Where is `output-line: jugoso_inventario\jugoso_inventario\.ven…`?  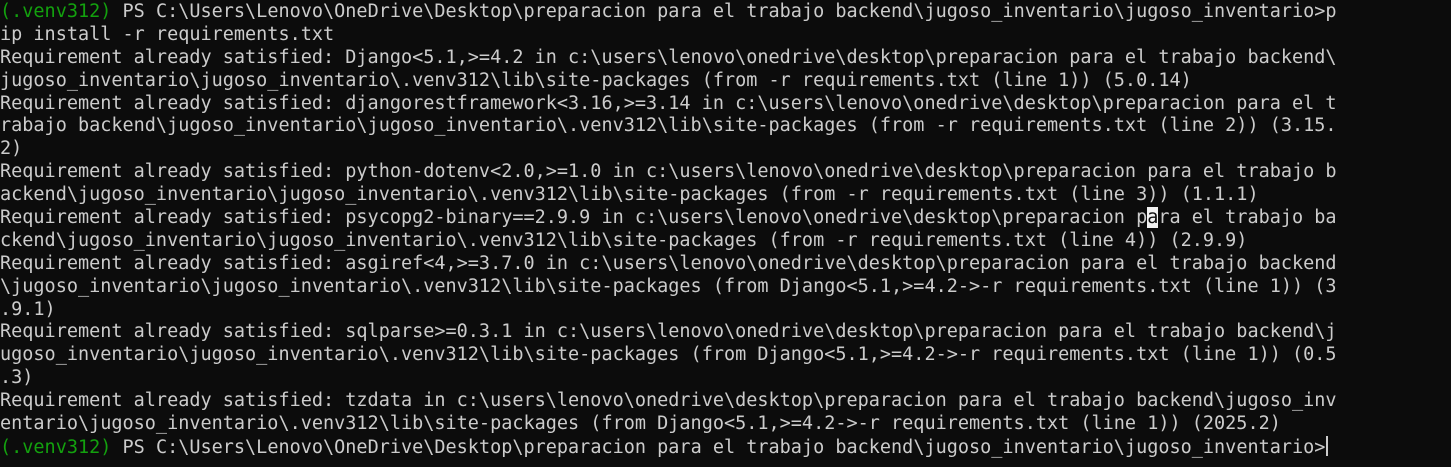 output-line: jugoso_inventario\jugoso_inventario\.ven… is located at coordinates (596, 80).